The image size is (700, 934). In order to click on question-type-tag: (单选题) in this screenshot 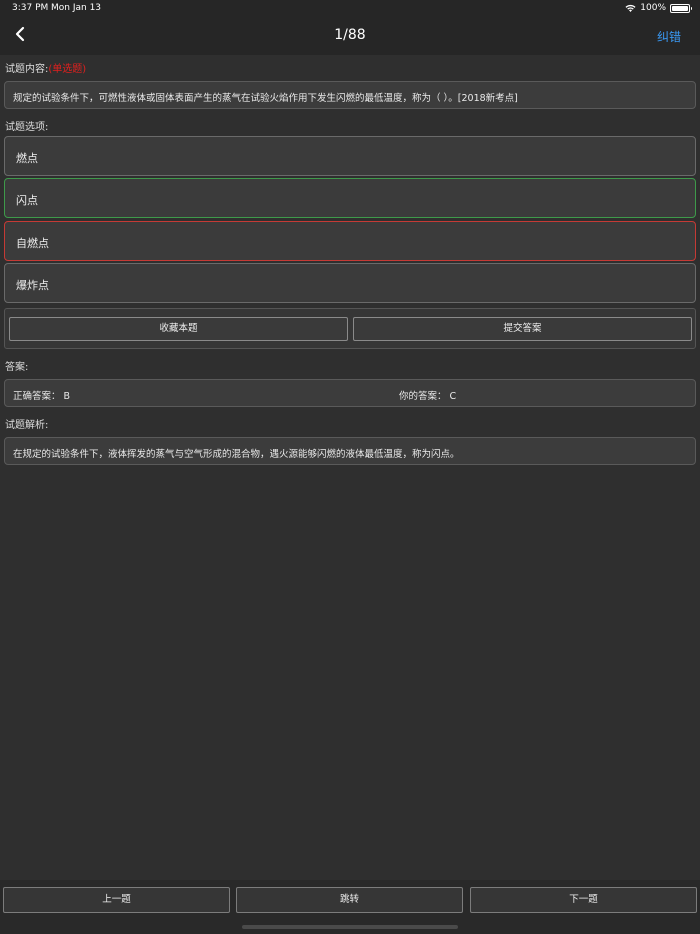, I will do `click(67, 69)`.